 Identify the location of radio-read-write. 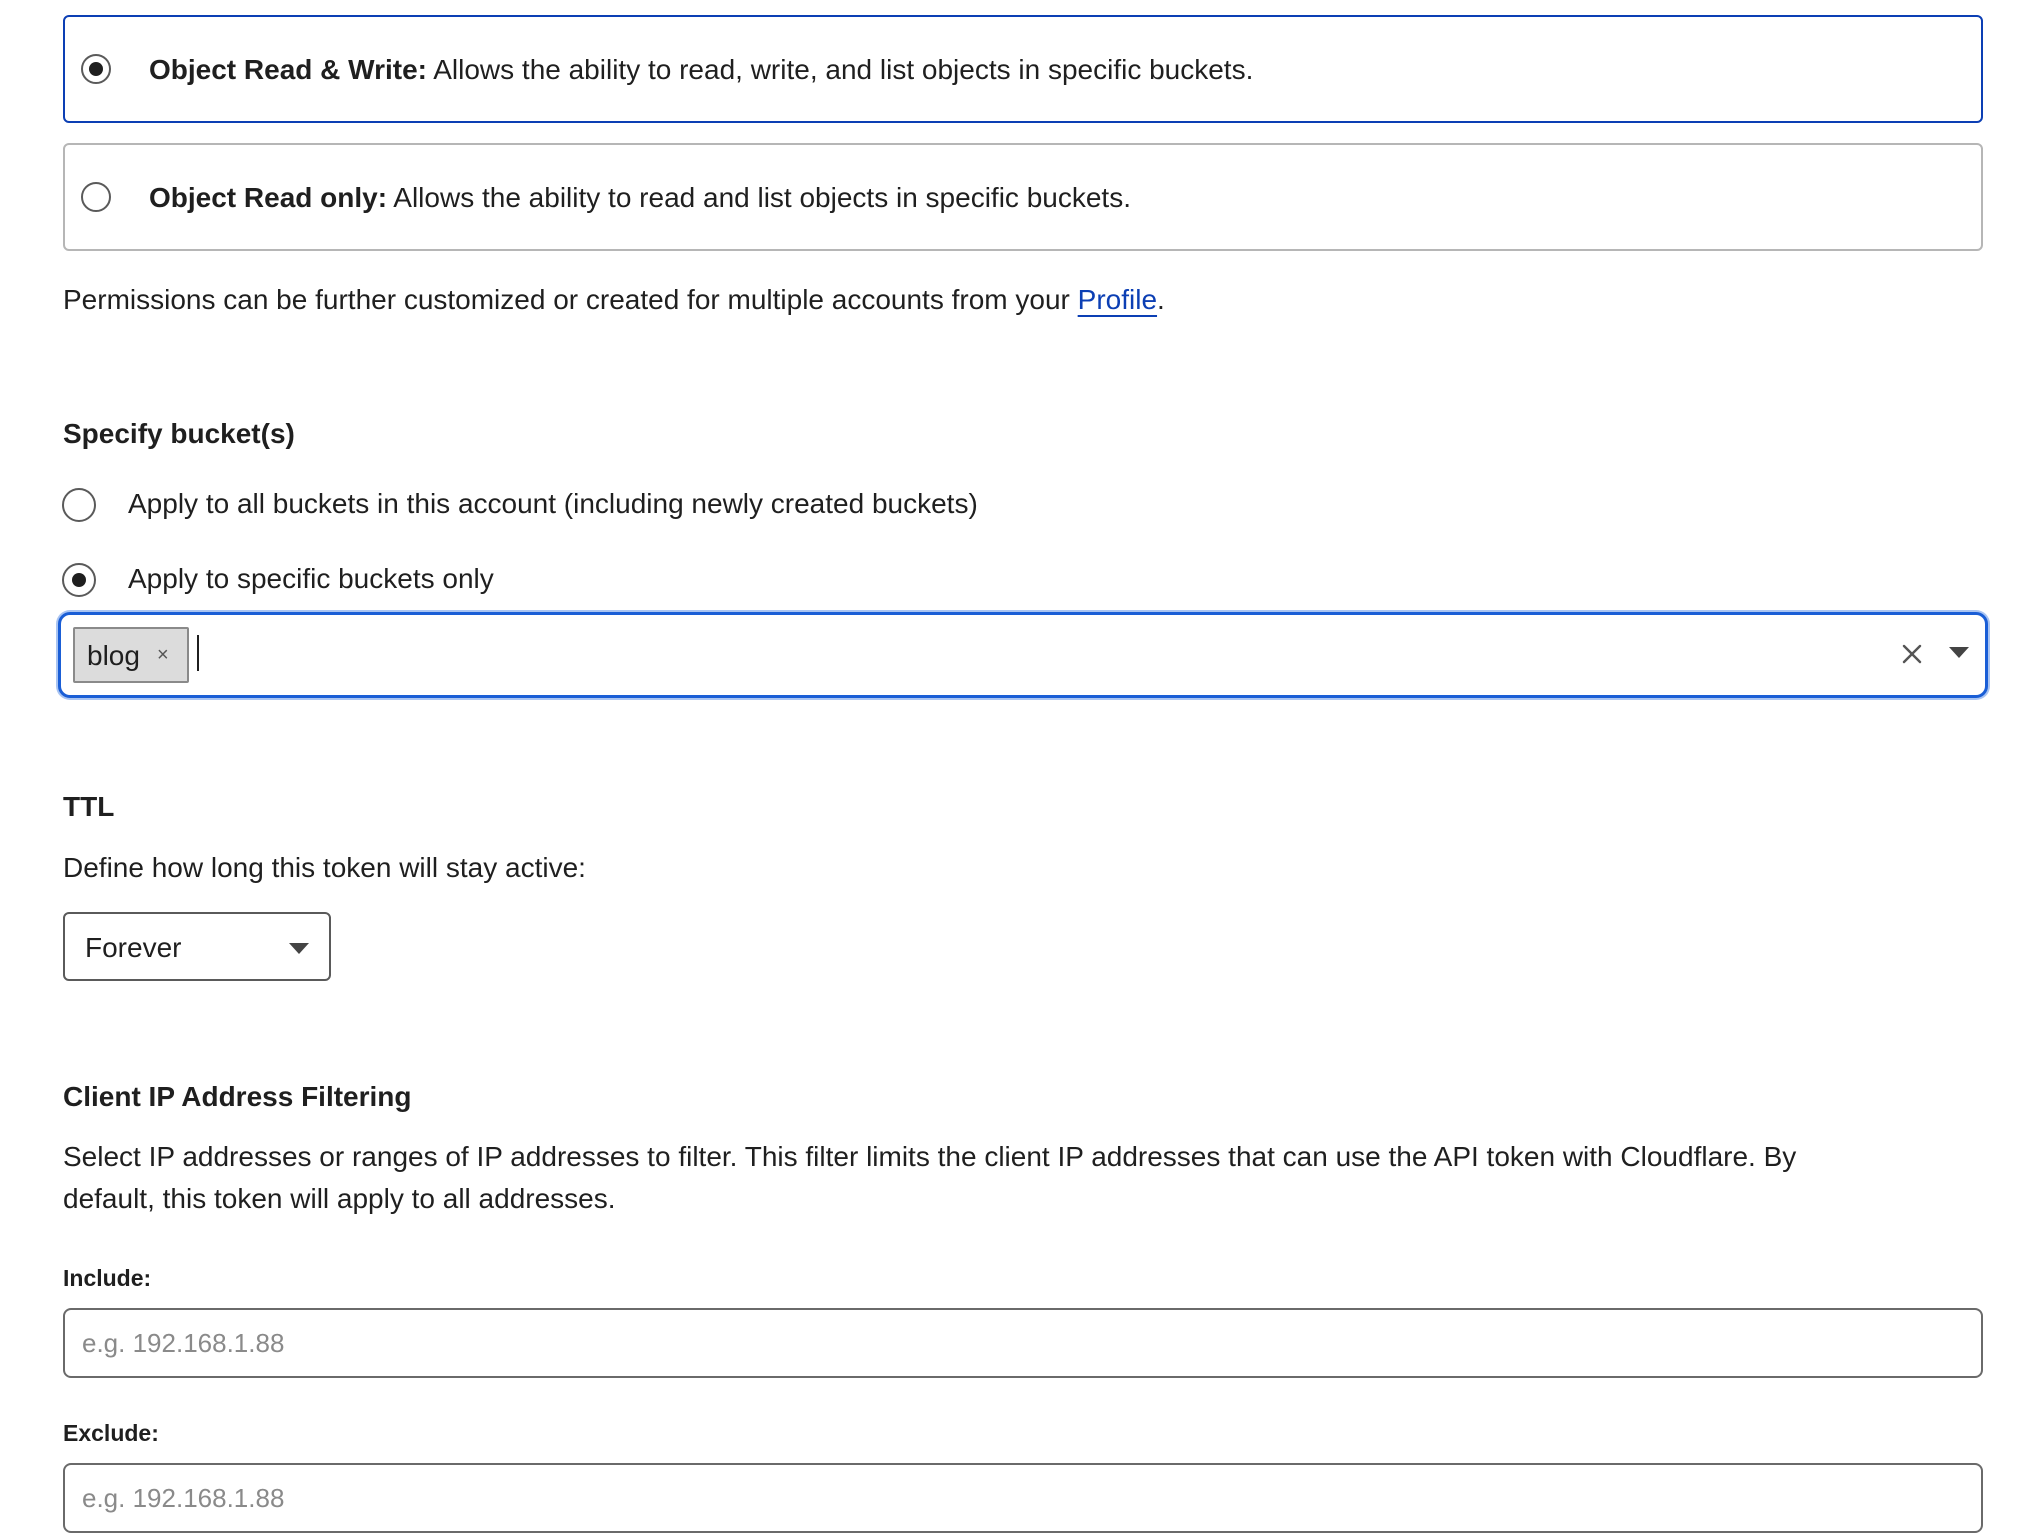
(96, 69).